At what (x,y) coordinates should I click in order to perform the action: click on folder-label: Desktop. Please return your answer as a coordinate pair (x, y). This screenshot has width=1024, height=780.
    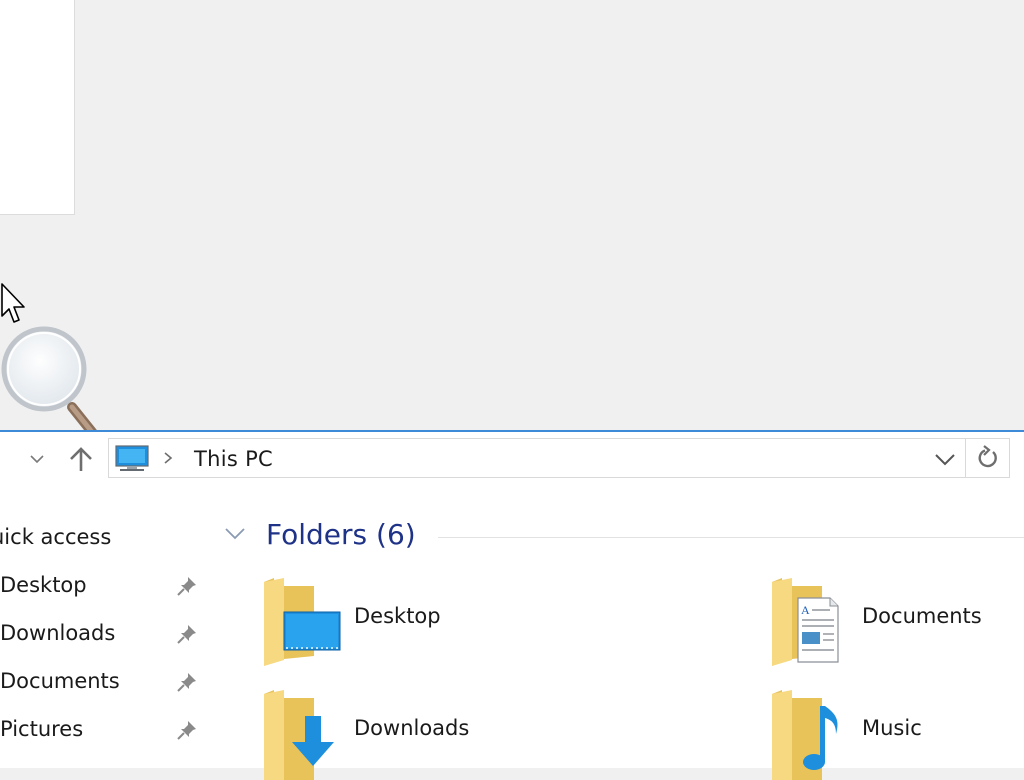
    Looking at the image, I should click on (397, 616).